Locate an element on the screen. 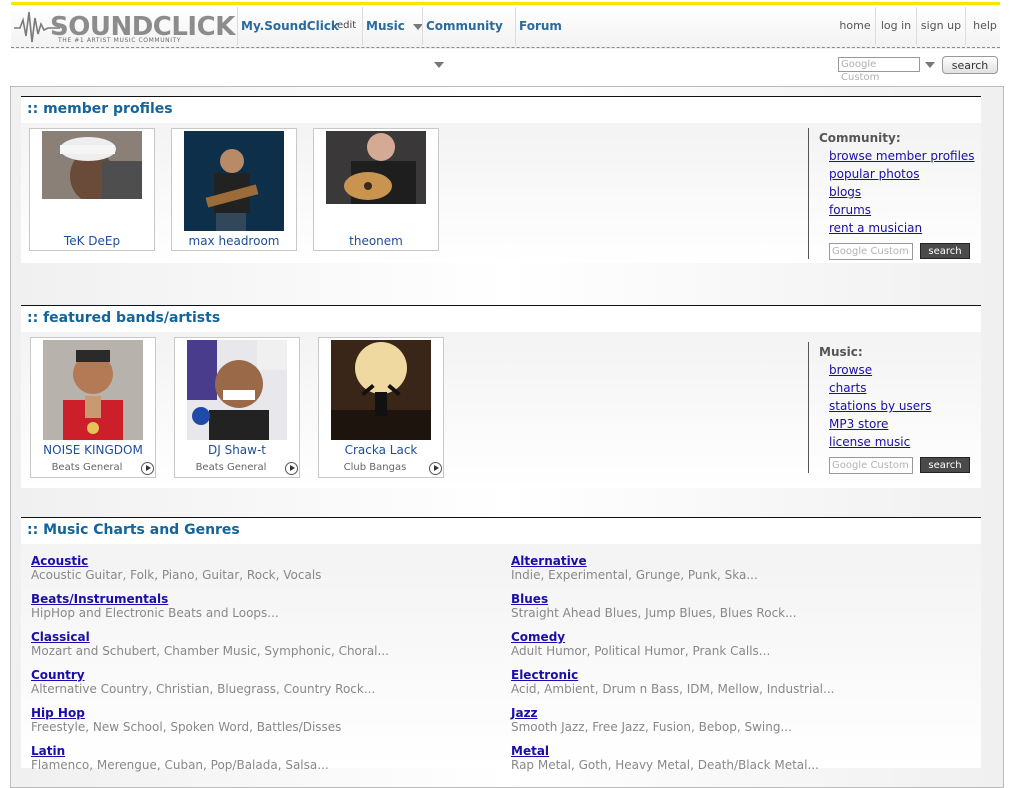 This screenshot has height=788, width=1024. music-search-input: Google Custom is located at coordinates (871, 465).